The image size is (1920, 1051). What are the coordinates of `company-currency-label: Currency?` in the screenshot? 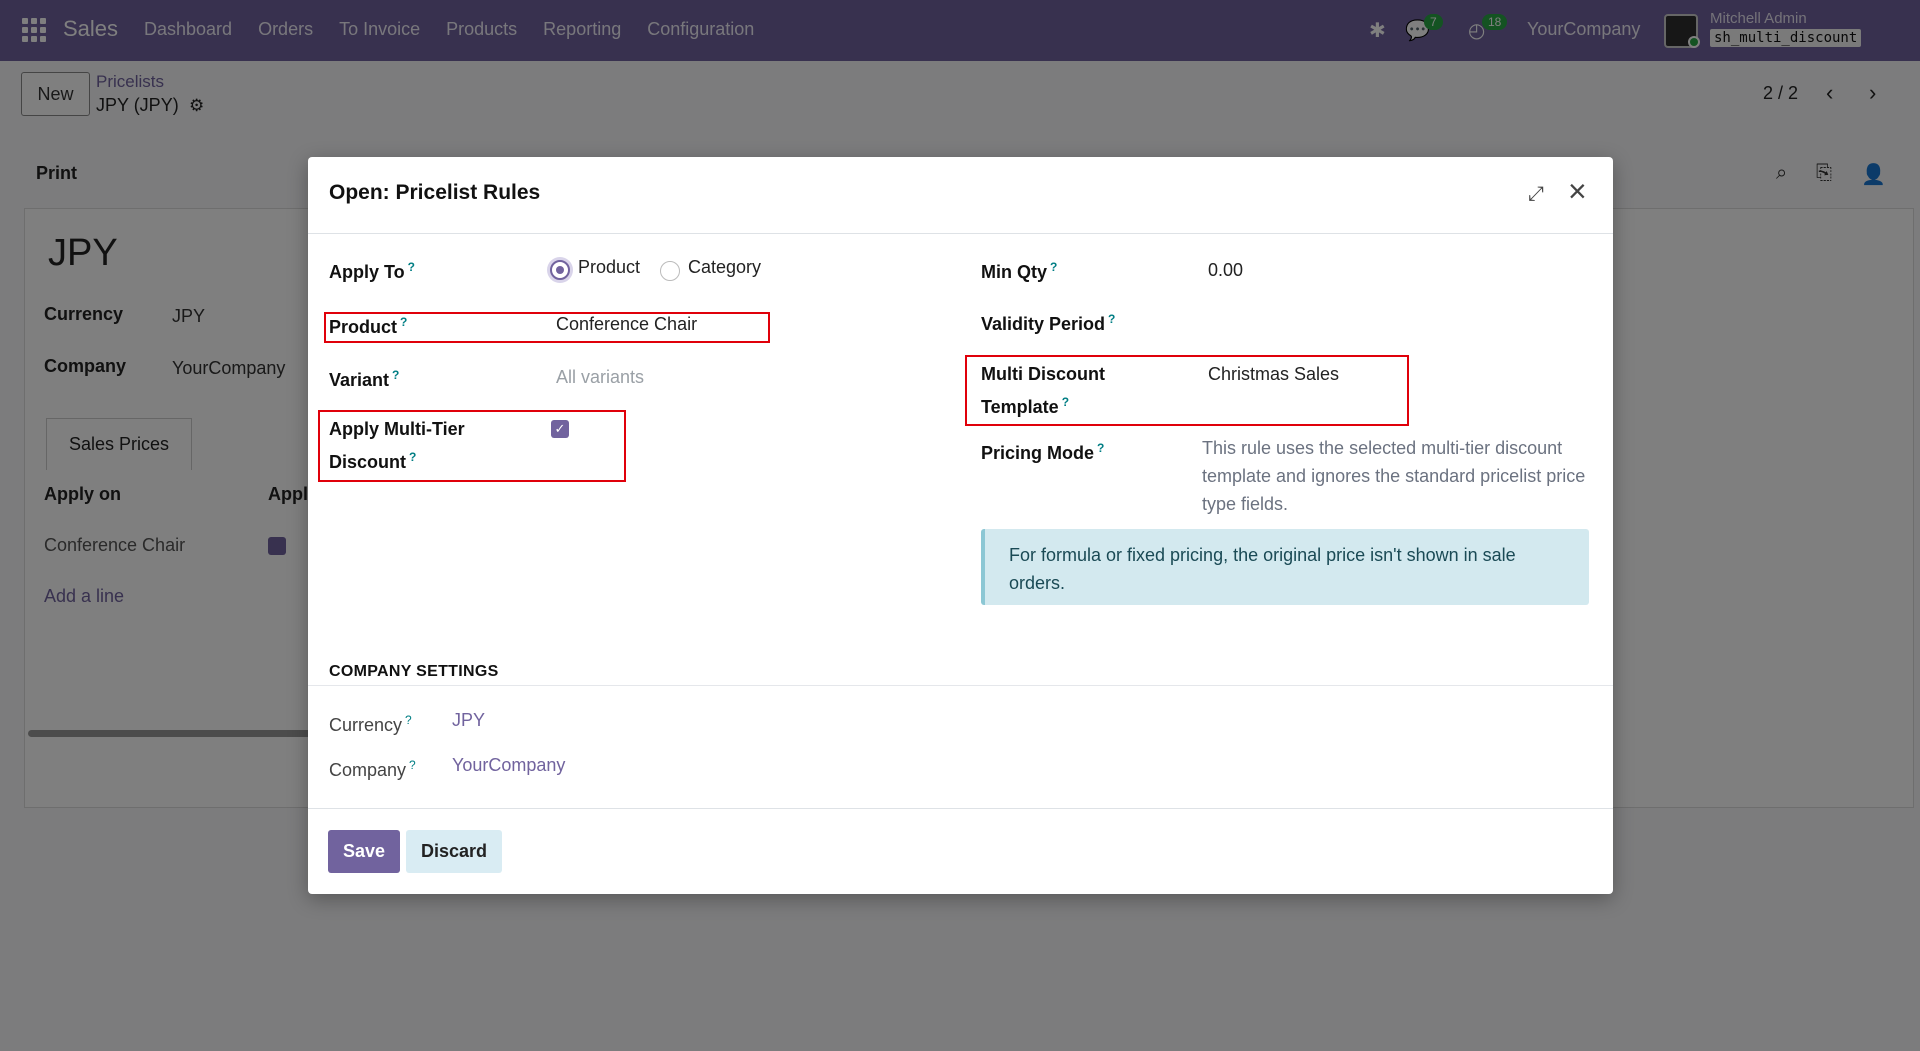 It's located at (370, 724).